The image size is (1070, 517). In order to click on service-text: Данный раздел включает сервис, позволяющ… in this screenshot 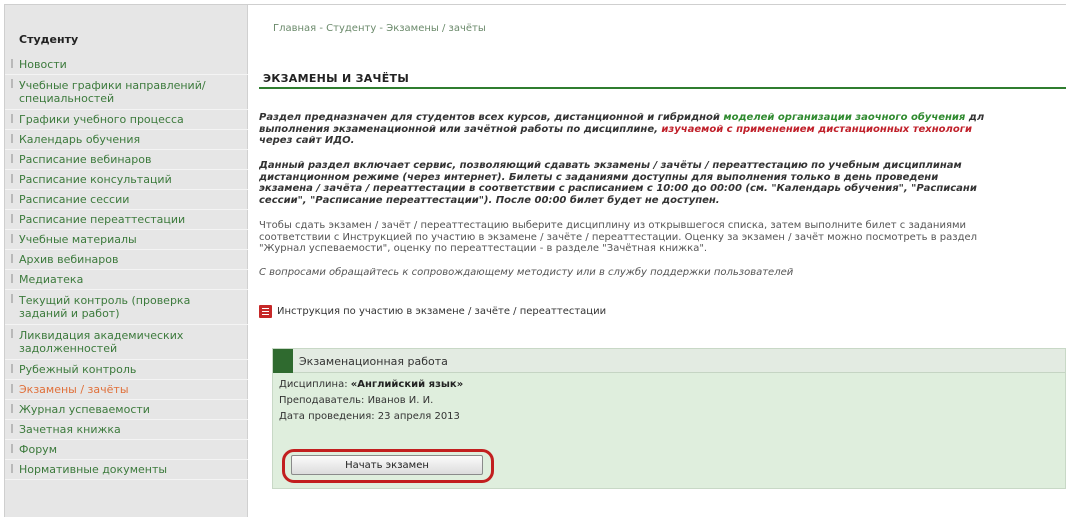, I will do `click(610, 165)`.